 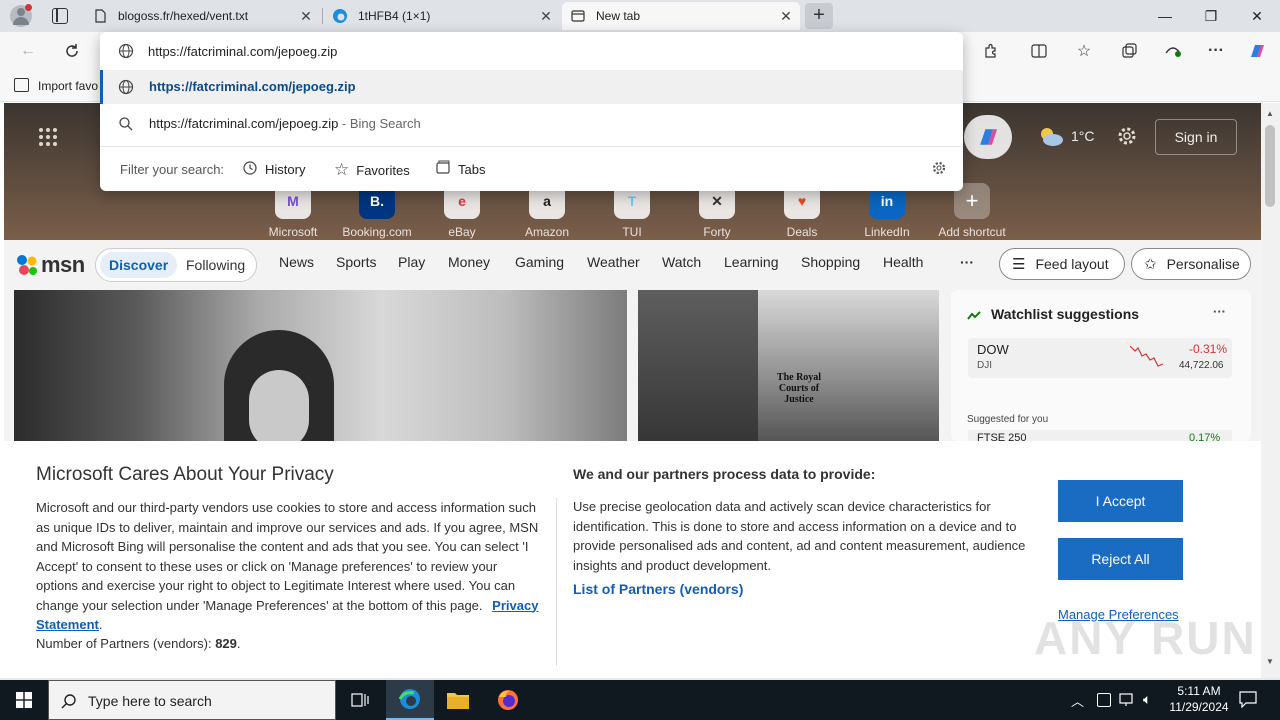 I want to click on watchlist-more-icon: ···, so click(x=1219, y=311).